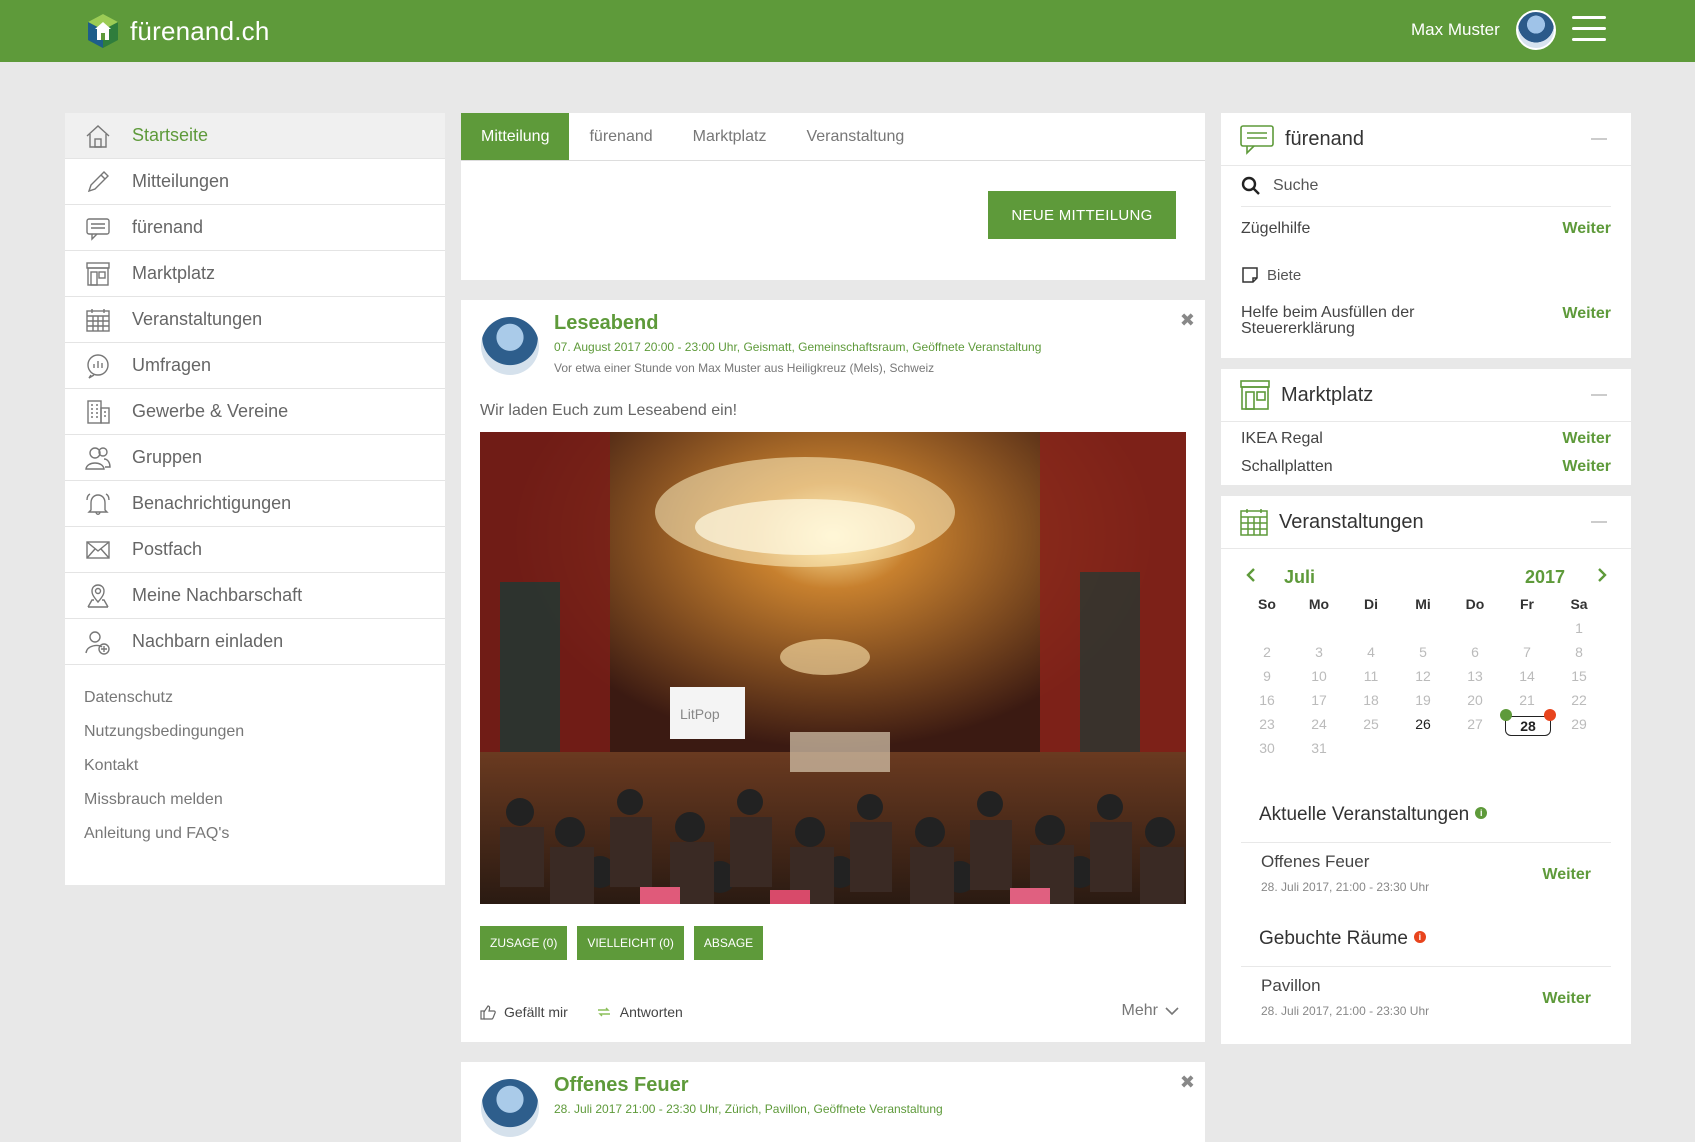 This screenshot has width=1695, height=1142. I want to click on accept-button: ZUSAGE (0), so click(524, 943).